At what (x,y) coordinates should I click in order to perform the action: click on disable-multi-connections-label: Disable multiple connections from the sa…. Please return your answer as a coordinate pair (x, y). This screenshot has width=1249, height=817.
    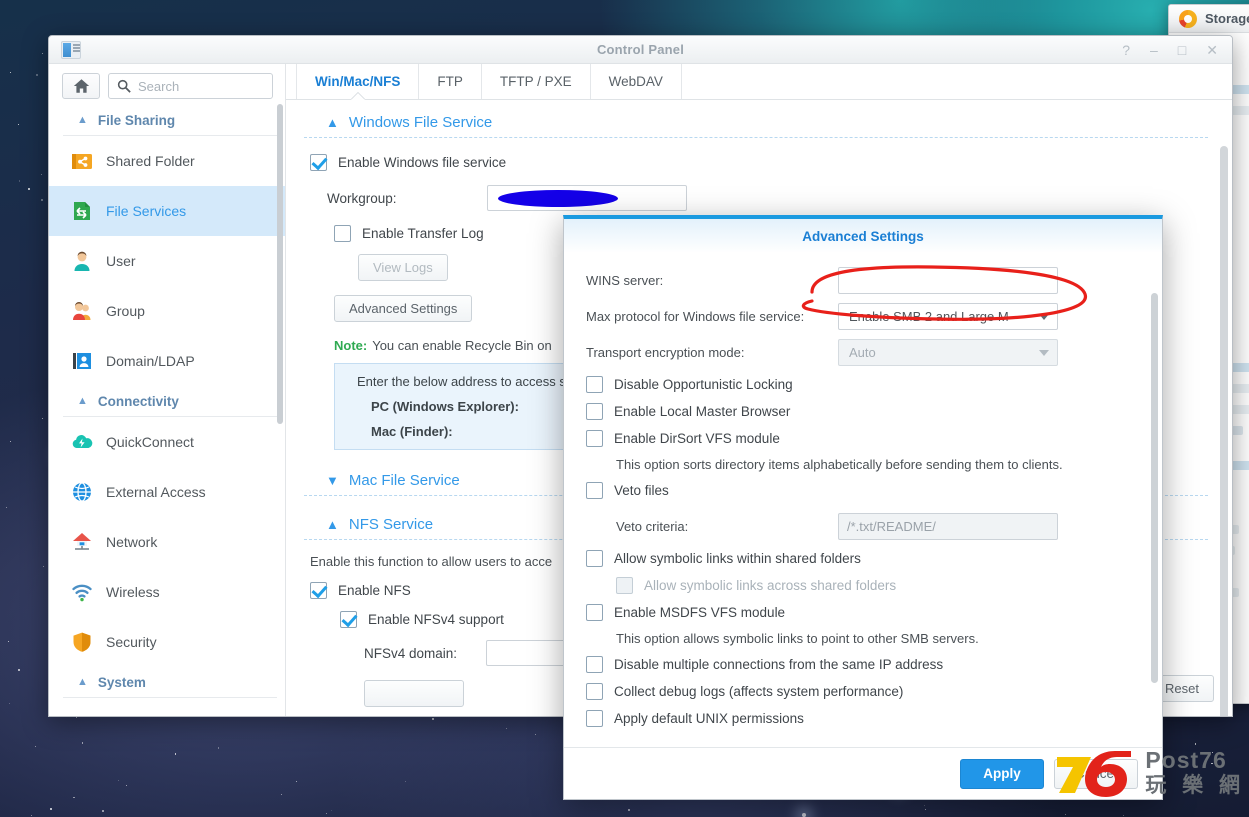
    Looking at the image, I should click on (779, 664).